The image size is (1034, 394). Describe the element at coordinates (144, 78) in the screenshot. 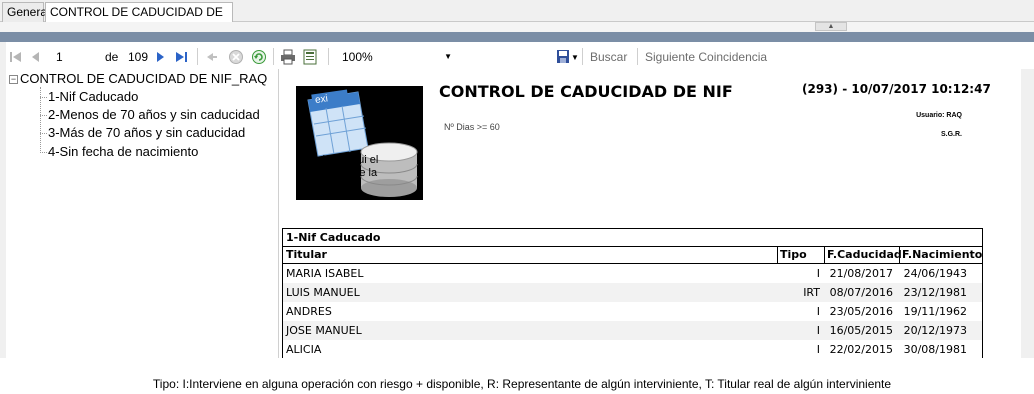

I see `tree-root-label: CONTROL DE CADUCIDAD DE NIF_RAQ` at that location.